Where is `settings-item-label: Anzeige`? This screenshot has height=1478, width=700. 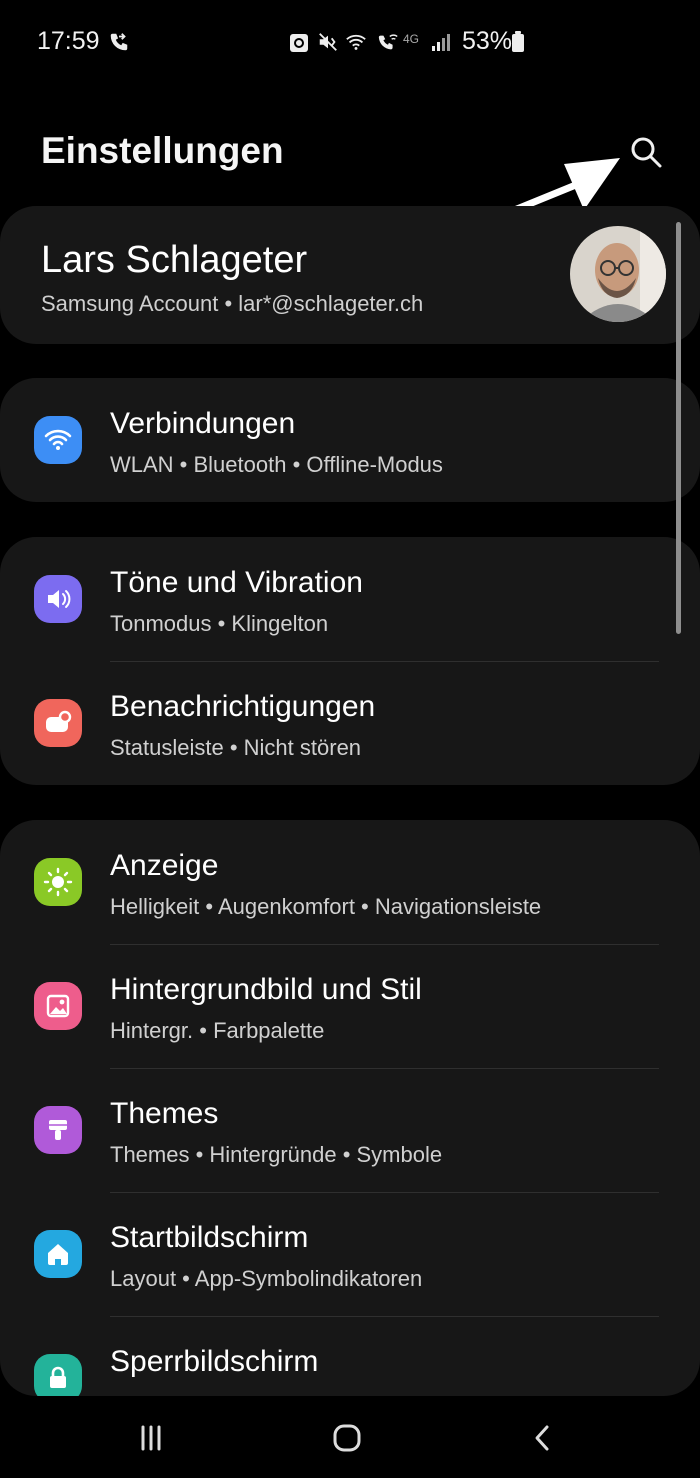 settings-item-label: Anzeige is located at coordinates (164, 865).